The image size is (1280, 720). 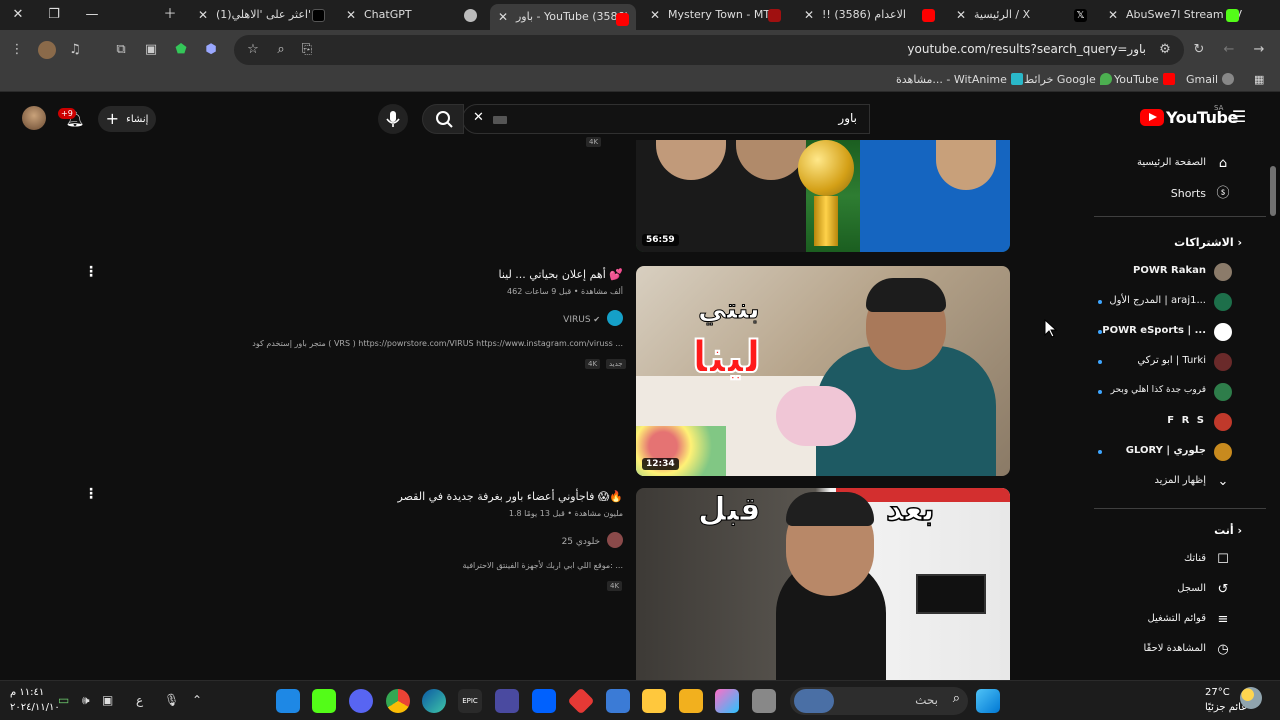 What do you see at coordinates (988, 701) in the screenshot?
I see `windows-start-icon` at bounding box center [988, 701].